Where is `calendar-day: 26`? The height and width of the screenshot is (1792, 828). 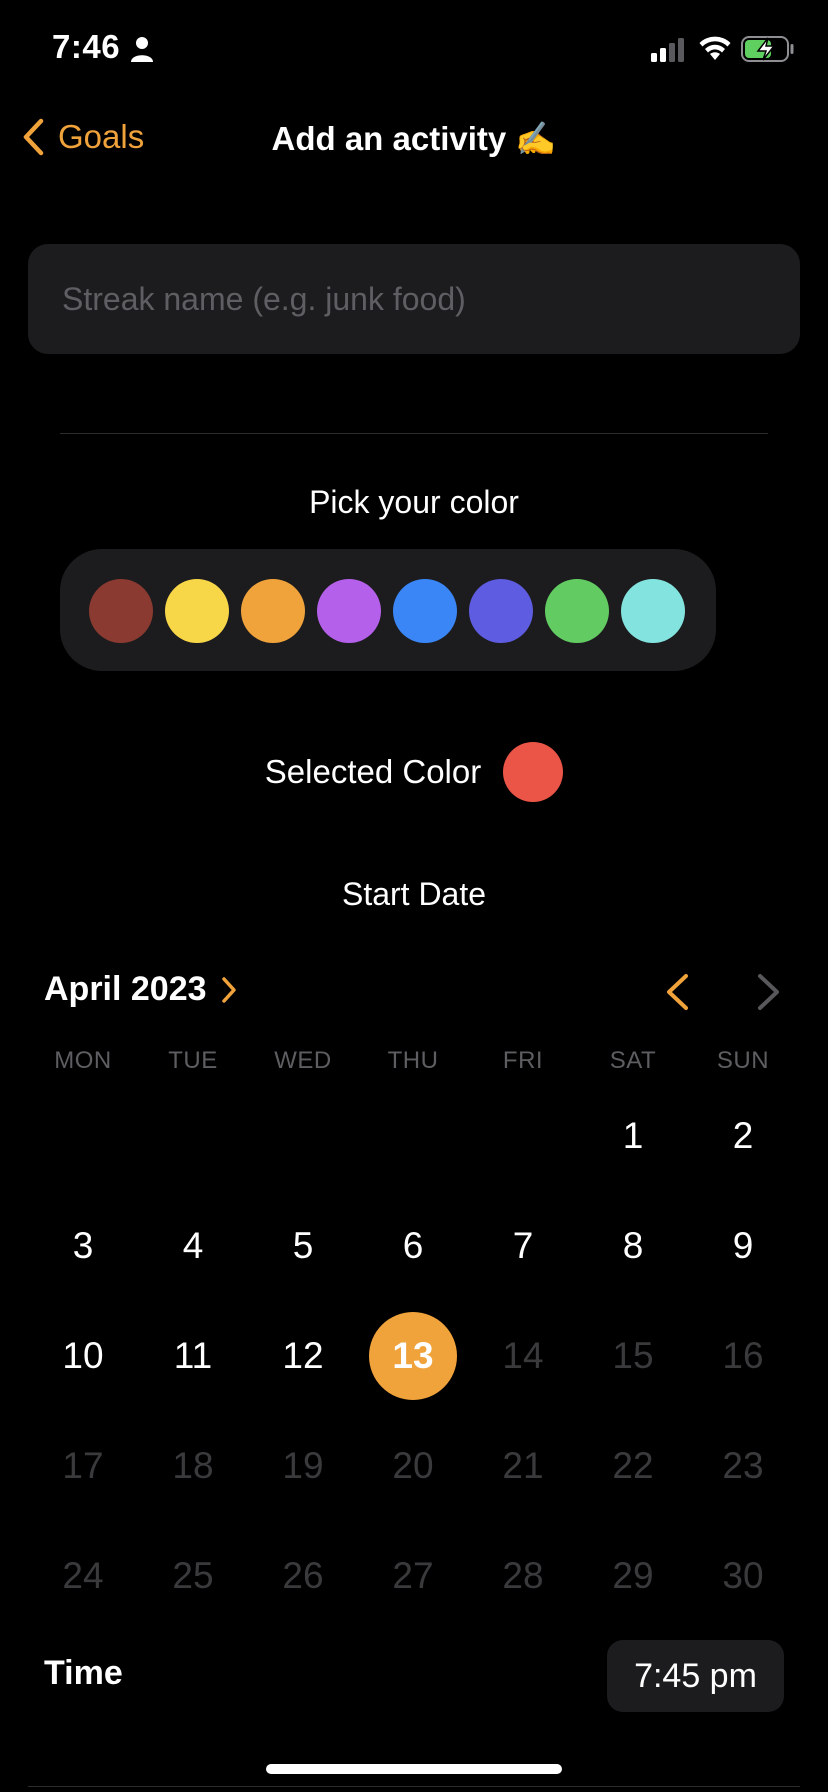
calendar-day: 26 is located at coordinates (303, 1576).